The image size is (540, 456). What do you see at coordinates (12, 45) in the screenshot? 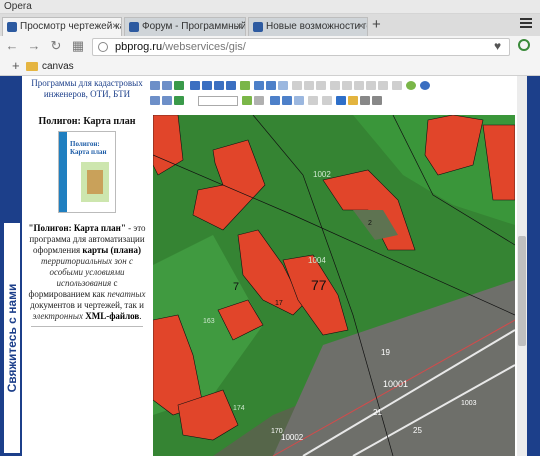
I see `back-icon: ←` at bounding box center [12, 45].